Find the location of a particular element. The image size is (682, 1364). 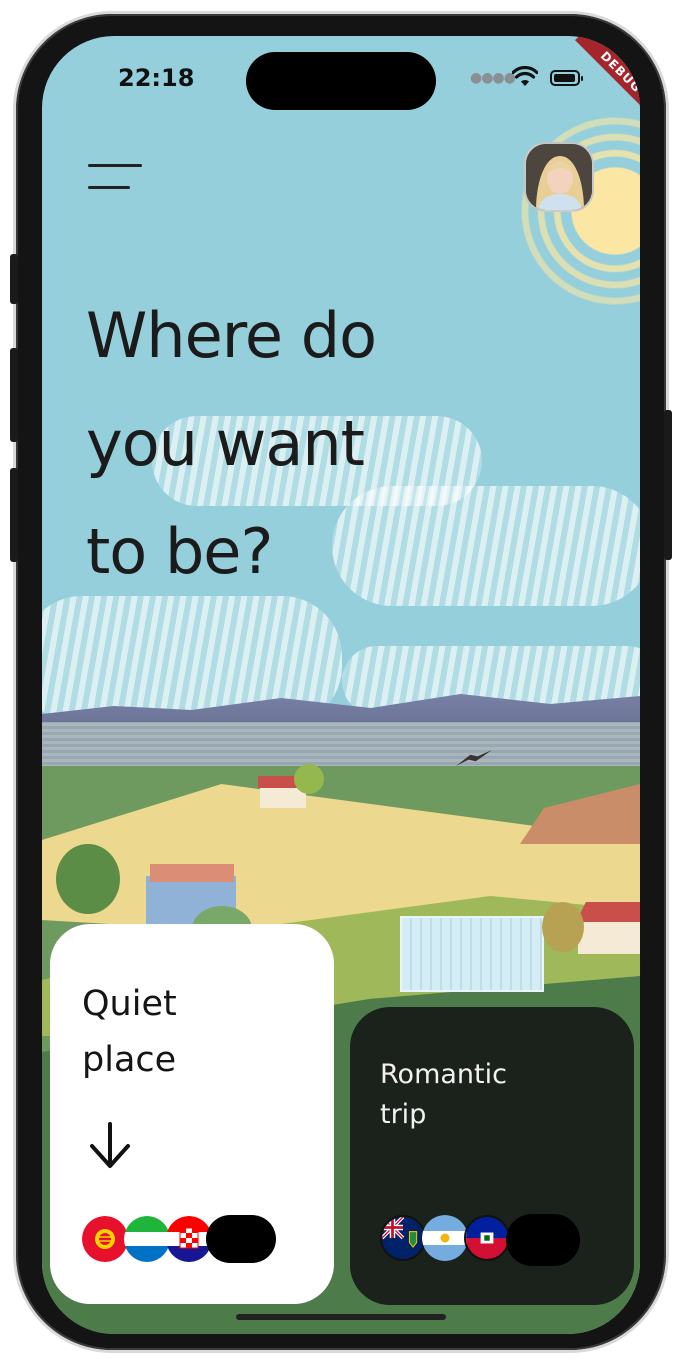

argentina-flag is located at coordinates (445, 1238).